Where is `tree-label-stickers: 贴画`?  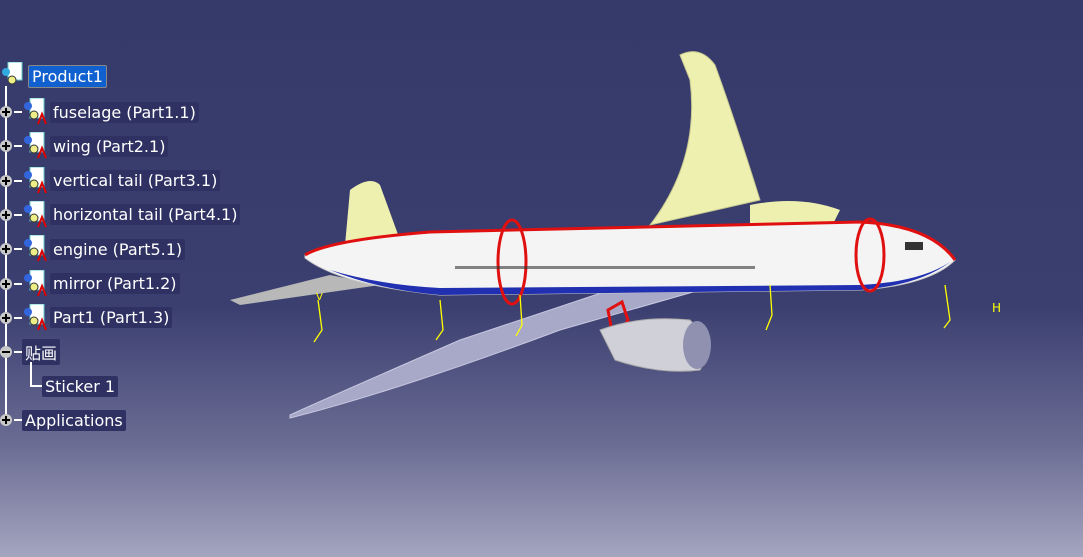
tree-label-stickers: 贴画 is located at coordinates (41, 352).